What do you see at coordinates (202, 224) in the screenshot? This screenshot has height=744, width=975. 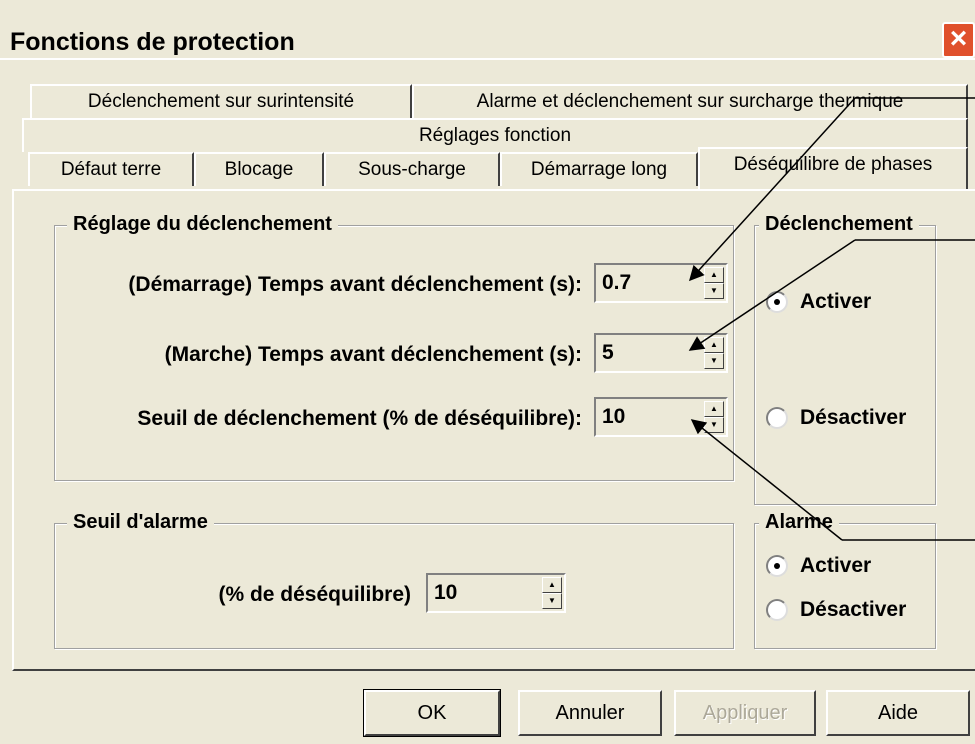 I see `trip-settings-title: Réglage du déclenchement` at bounding box center [202, 224].